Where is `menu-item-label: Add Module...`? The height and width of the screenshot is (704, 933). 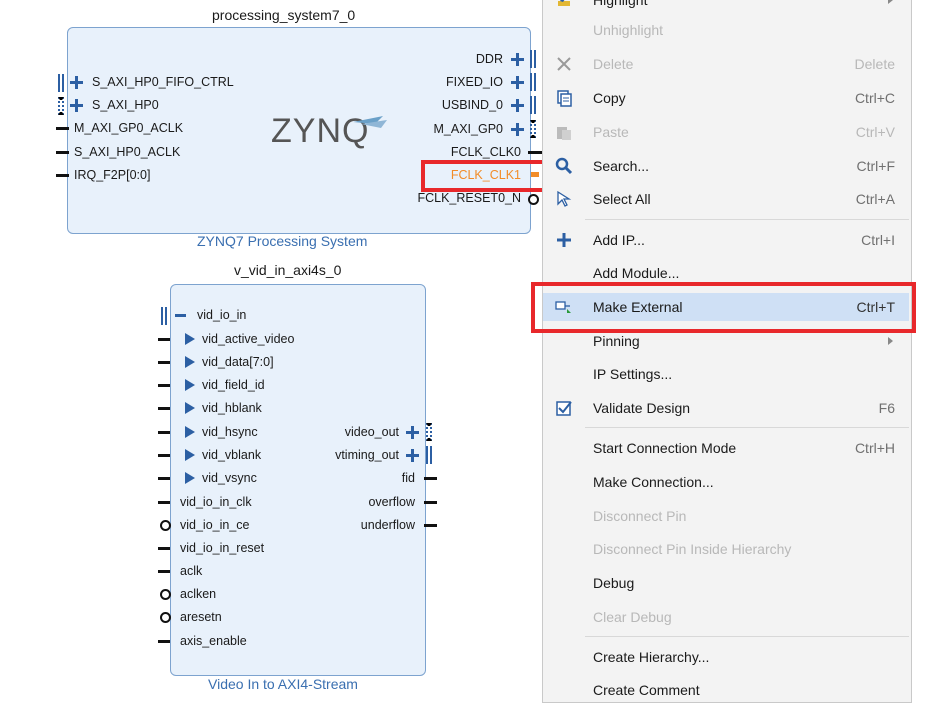 menu-item-label: Add Module... is located at coordinates (636, 273).